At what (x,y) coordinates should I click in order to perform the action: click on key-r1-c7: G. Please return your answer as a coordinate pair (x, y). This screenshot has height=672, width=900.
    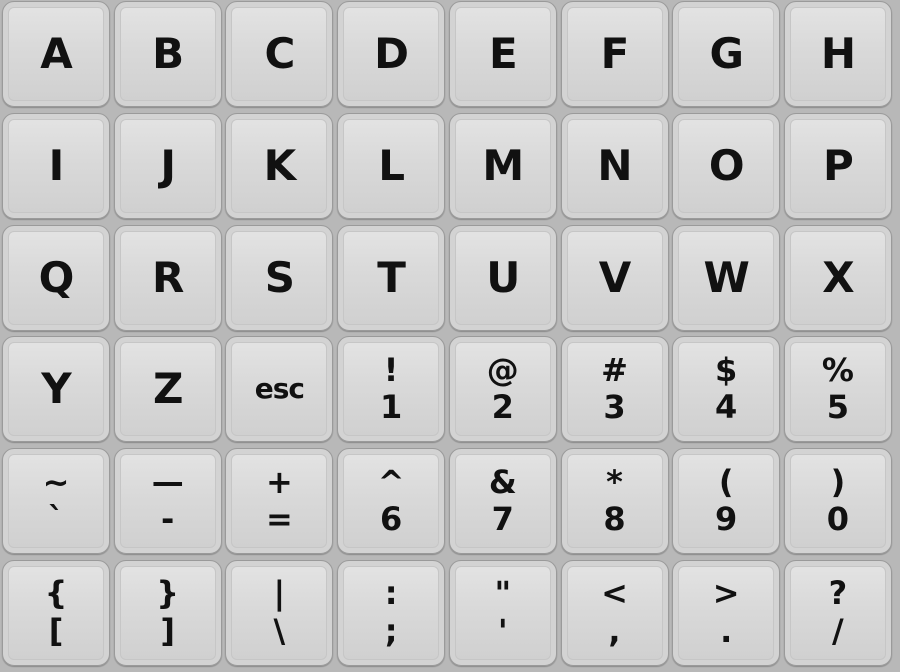
    Looking at the image, I should click on (726, 54).